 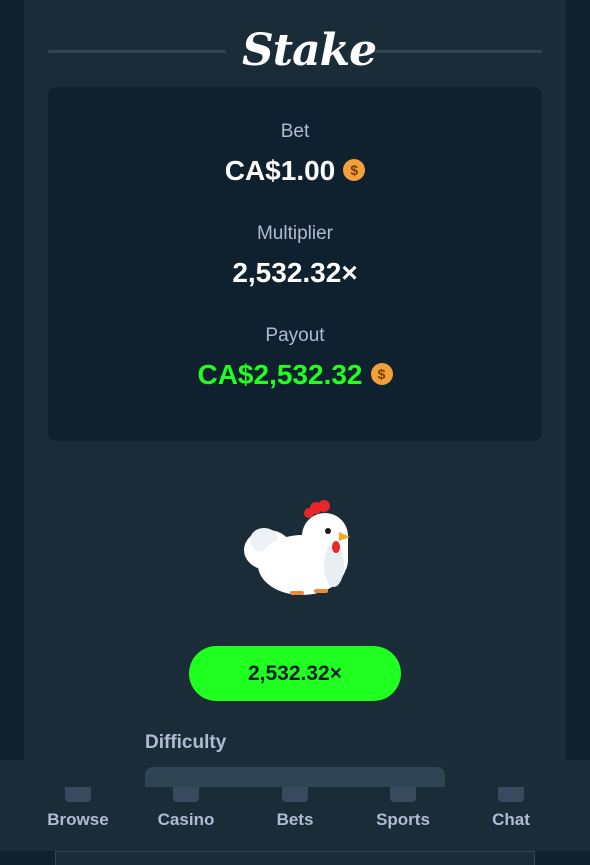 What do you see at coordinates (186, 819) in the screenshot?
I see `nav-casino-label: Casino` at bounding box center [186, 819].